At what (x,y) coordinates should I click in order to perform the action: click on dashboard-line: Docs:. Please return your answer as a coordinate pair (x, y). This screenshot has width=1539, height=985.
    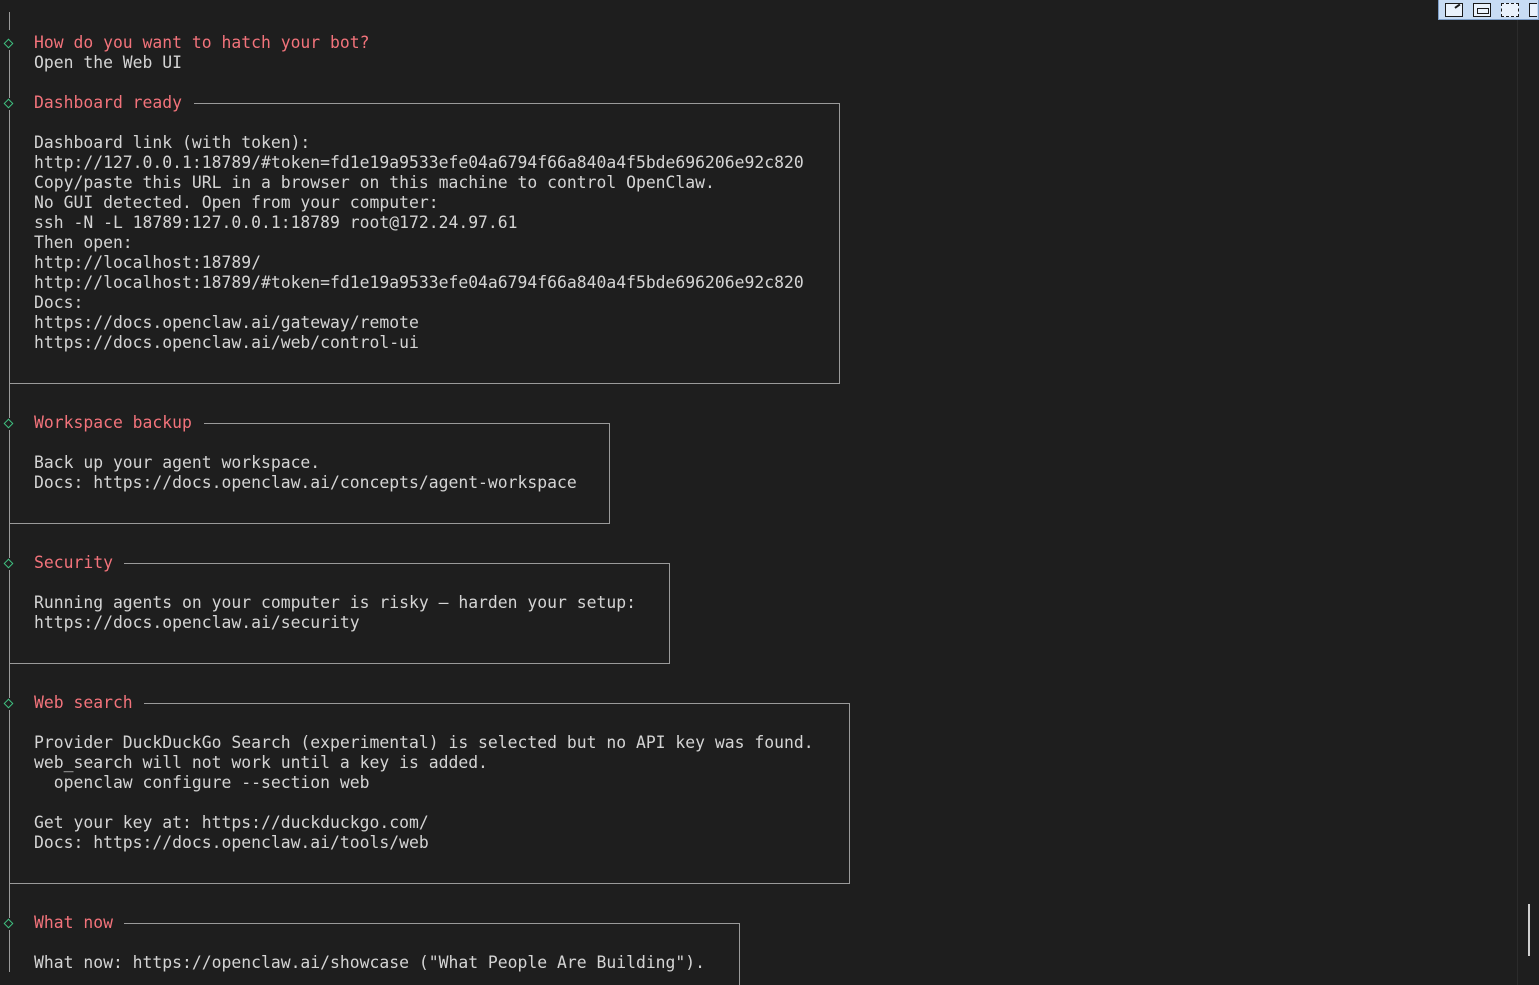
    Looking at the image, I should click on (59, 302).